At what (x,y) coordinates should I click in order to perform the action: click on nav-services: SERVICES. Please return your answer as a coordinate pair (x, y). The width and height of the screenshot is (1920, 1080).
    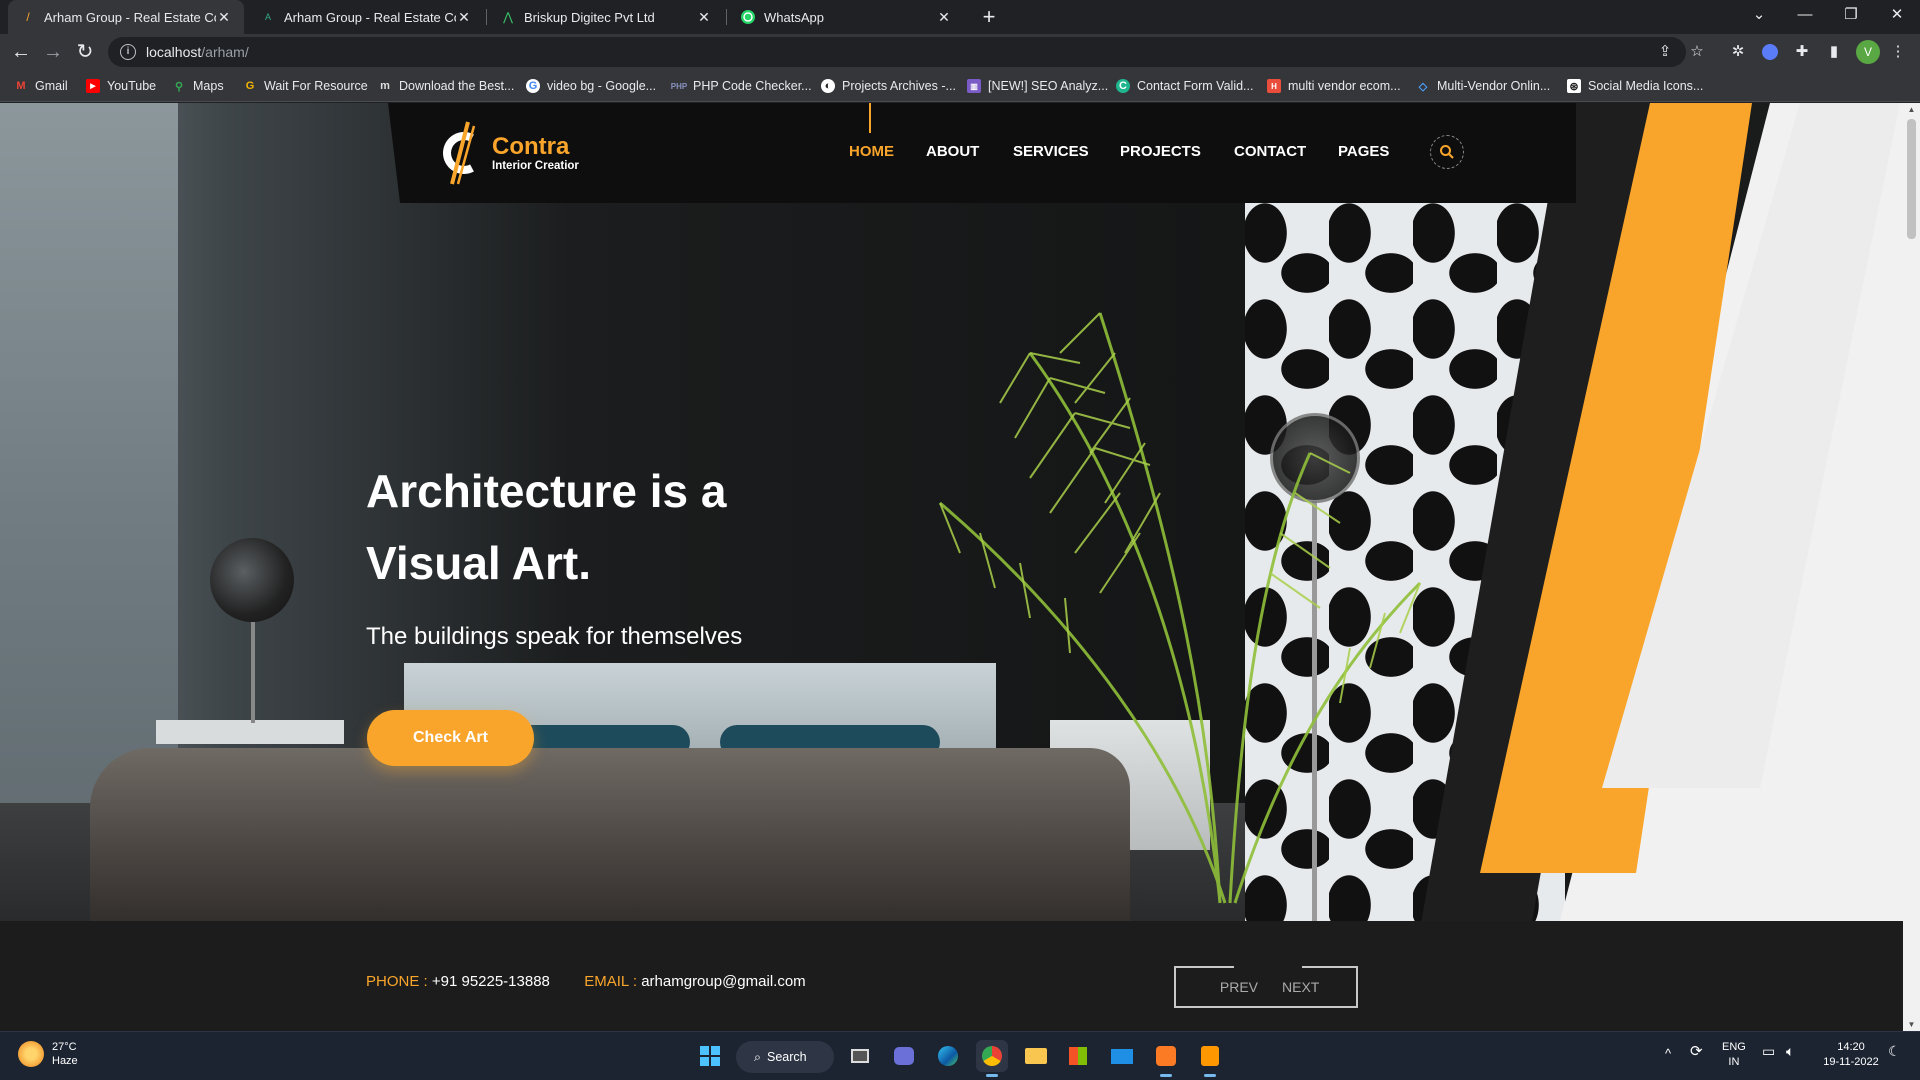
    Looking at the image, I should click on (1051, 151).